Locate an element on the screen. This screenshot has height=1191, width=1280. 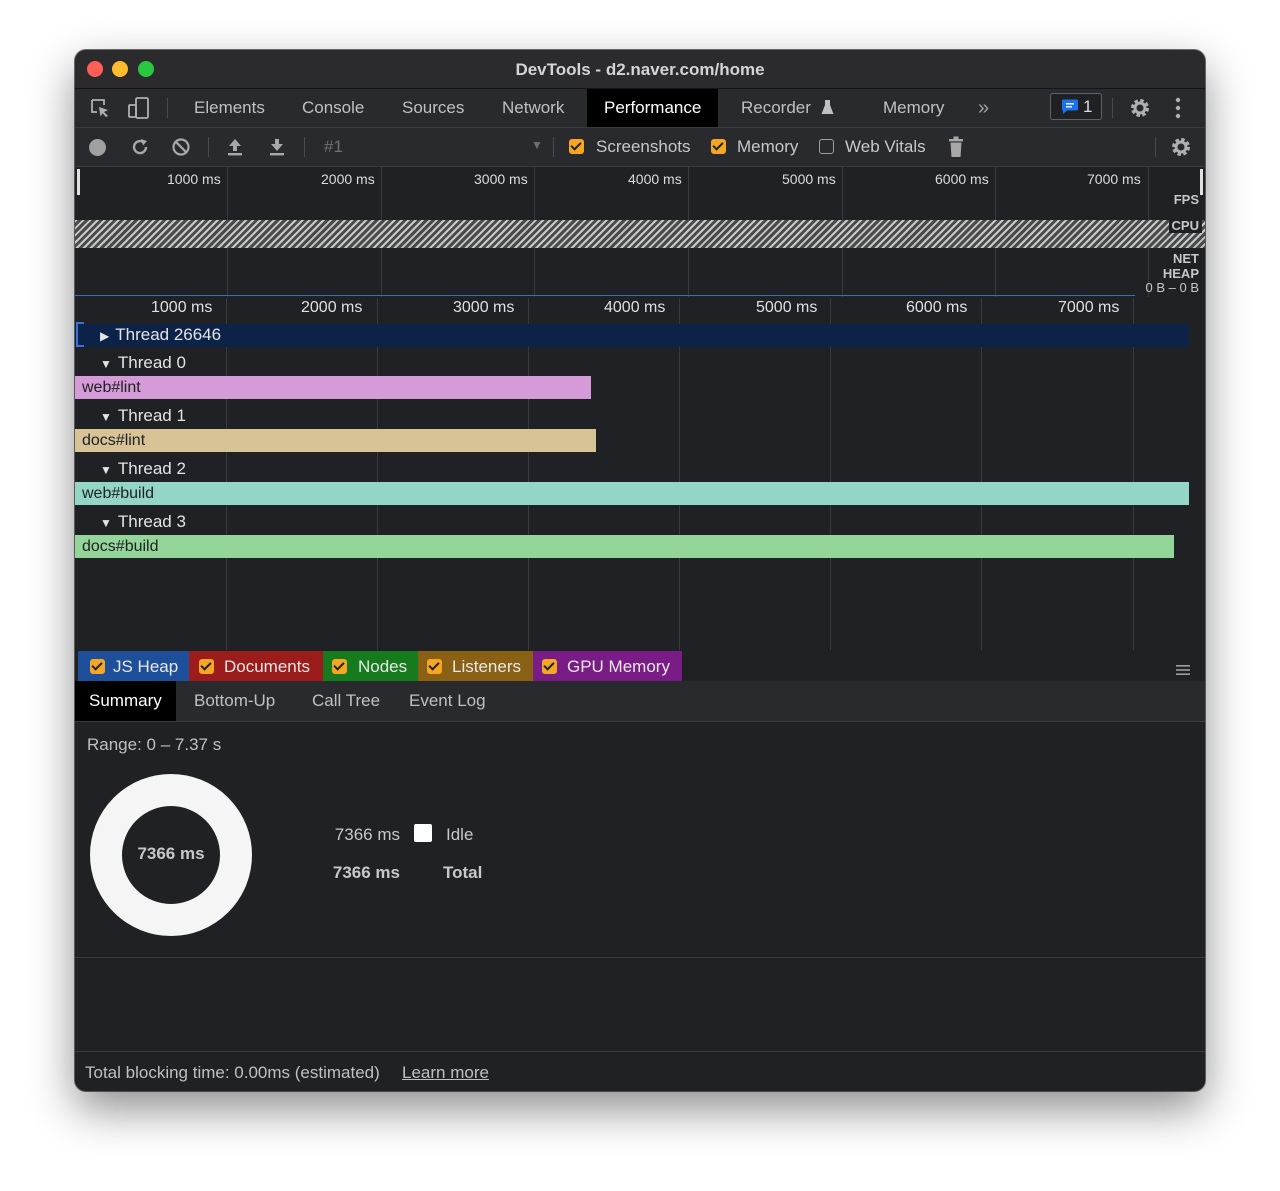
thread-header: ▶ Thread 26646 is located at coordinates (160, 335).